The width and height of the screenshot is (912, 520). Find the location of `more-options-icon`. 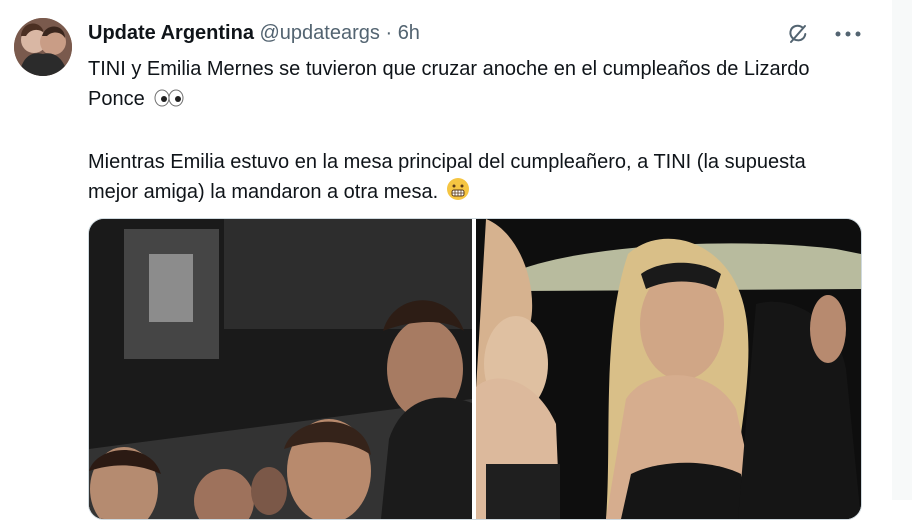

more-options-icon is located at coordinates (848, 34).